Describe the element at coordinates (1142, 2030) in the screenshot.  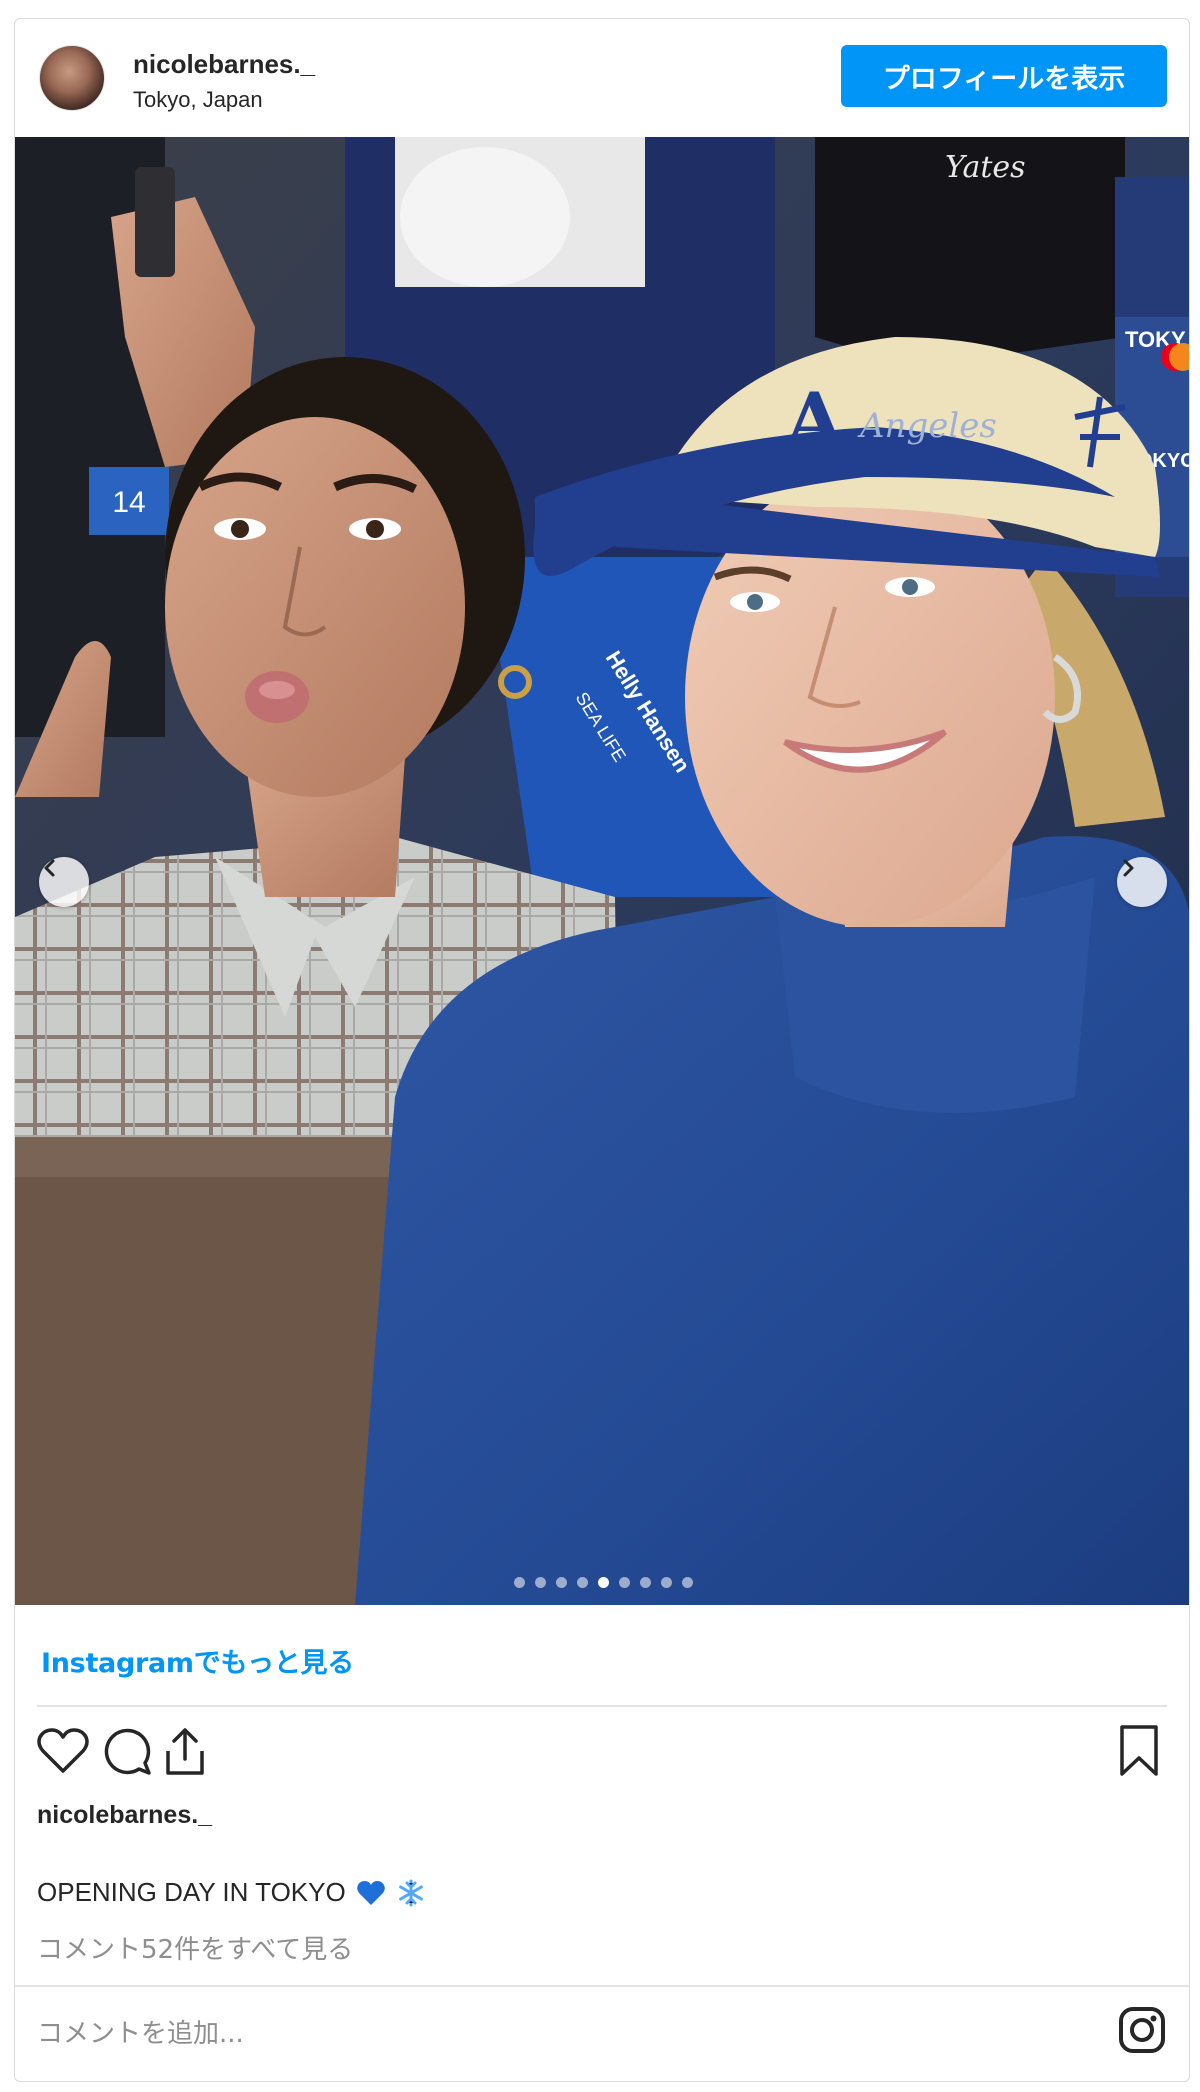
I see `instagram-logo-icon` at that location.